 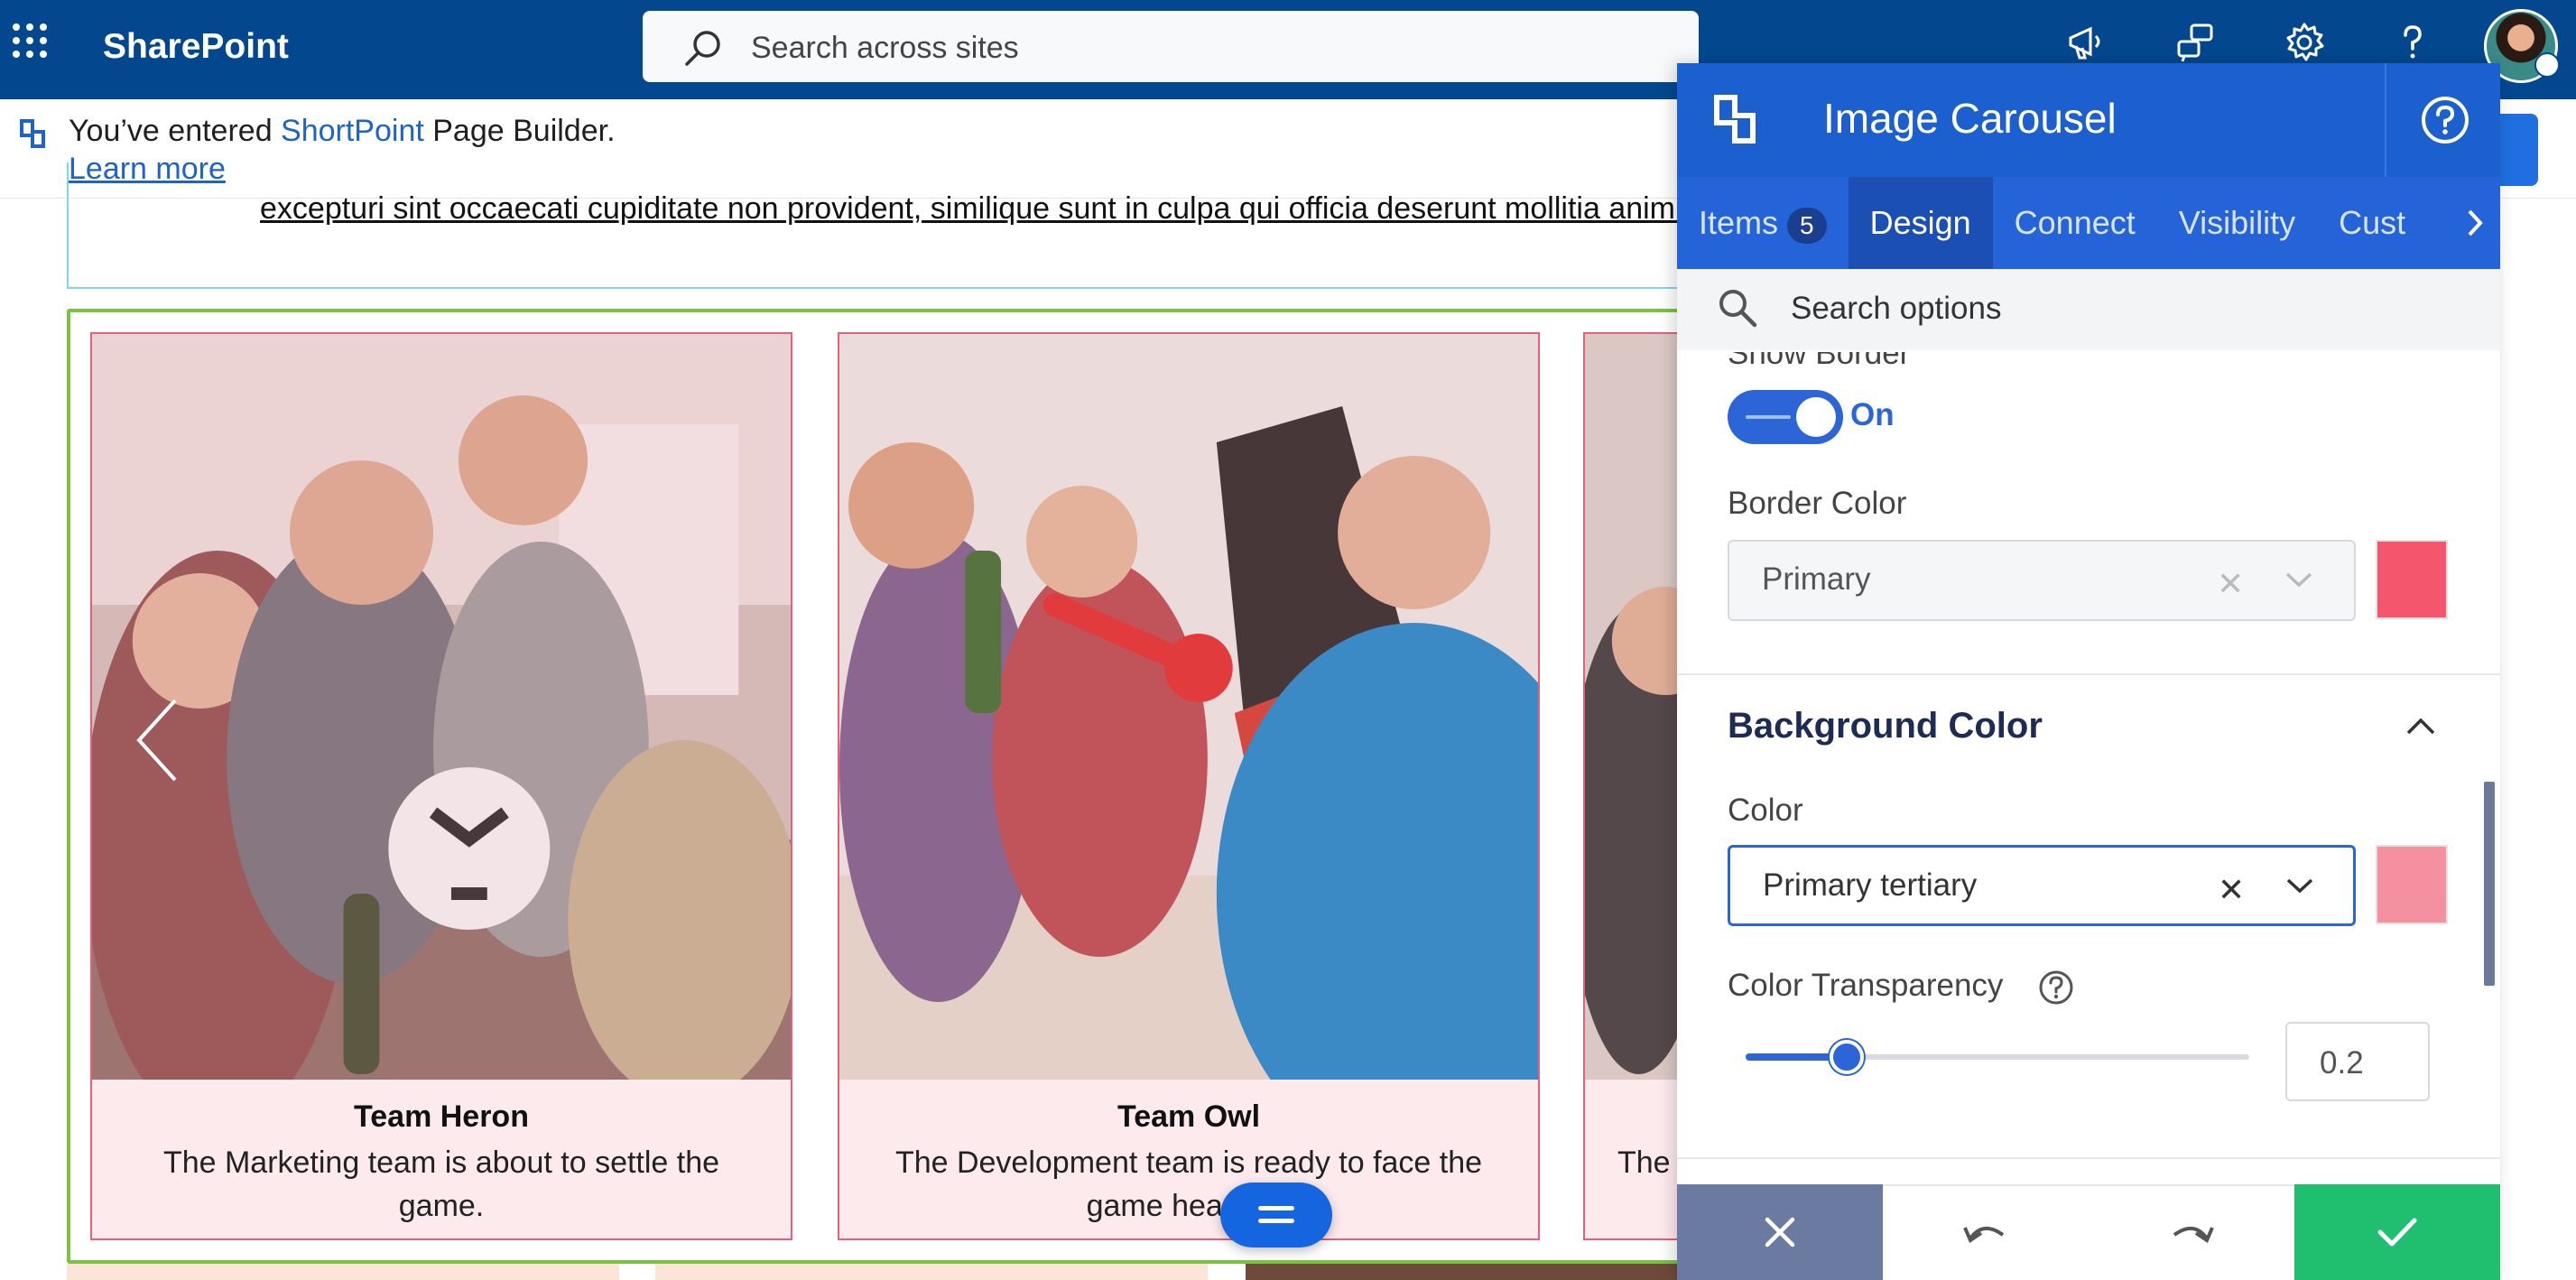 I want to click on options-search-placeholder: Search options, so click(x=1896, y=309).